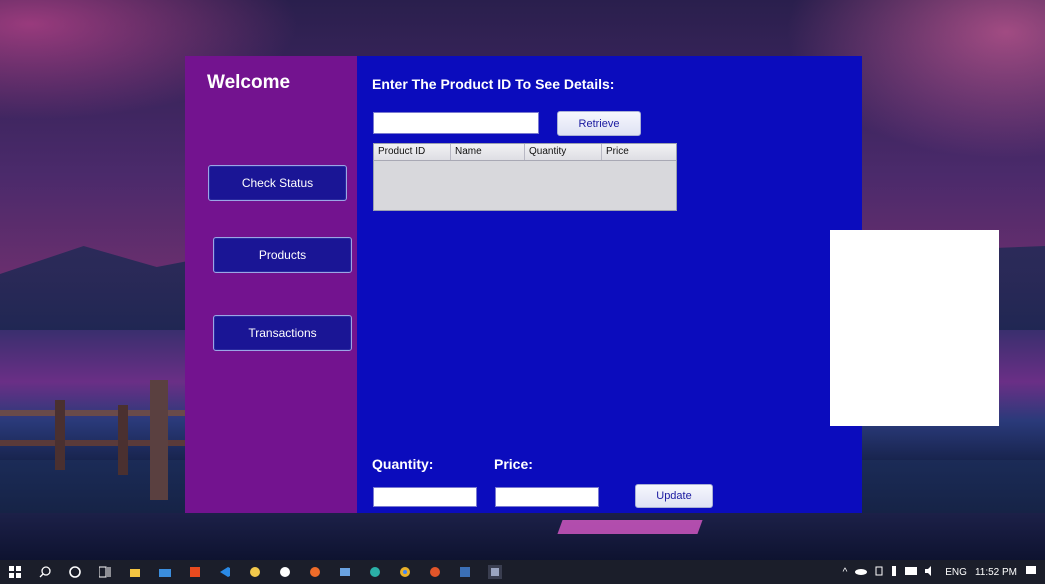 The height and width of the screenshot is (584, 1045). What do you see at coordinates (861, 572) in the screenshot?
I see `onedrive-icon` at bounding box center [861, 572].